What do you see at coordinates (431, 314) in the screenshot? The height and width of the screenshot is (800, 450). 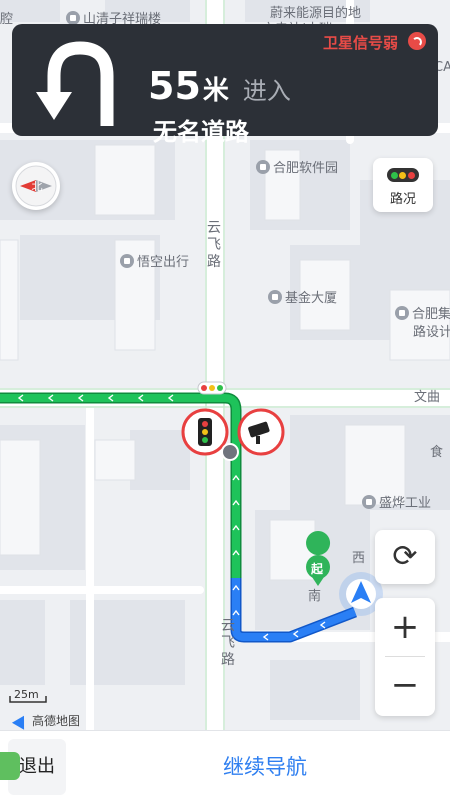 I see `map-label-hefei-right-text: 合肥集` at bounding box center [431, 314].